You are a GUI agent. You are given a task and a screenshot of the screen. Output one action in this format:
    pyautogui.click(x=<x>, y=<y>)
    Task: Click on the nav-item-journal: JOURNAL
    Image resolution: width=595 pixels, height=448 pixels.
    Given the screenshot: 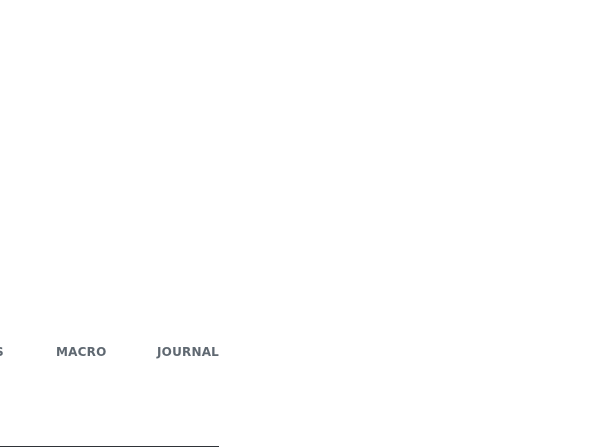 What is the action you would take?
    pyautogui.click(x=188, y=352)
    